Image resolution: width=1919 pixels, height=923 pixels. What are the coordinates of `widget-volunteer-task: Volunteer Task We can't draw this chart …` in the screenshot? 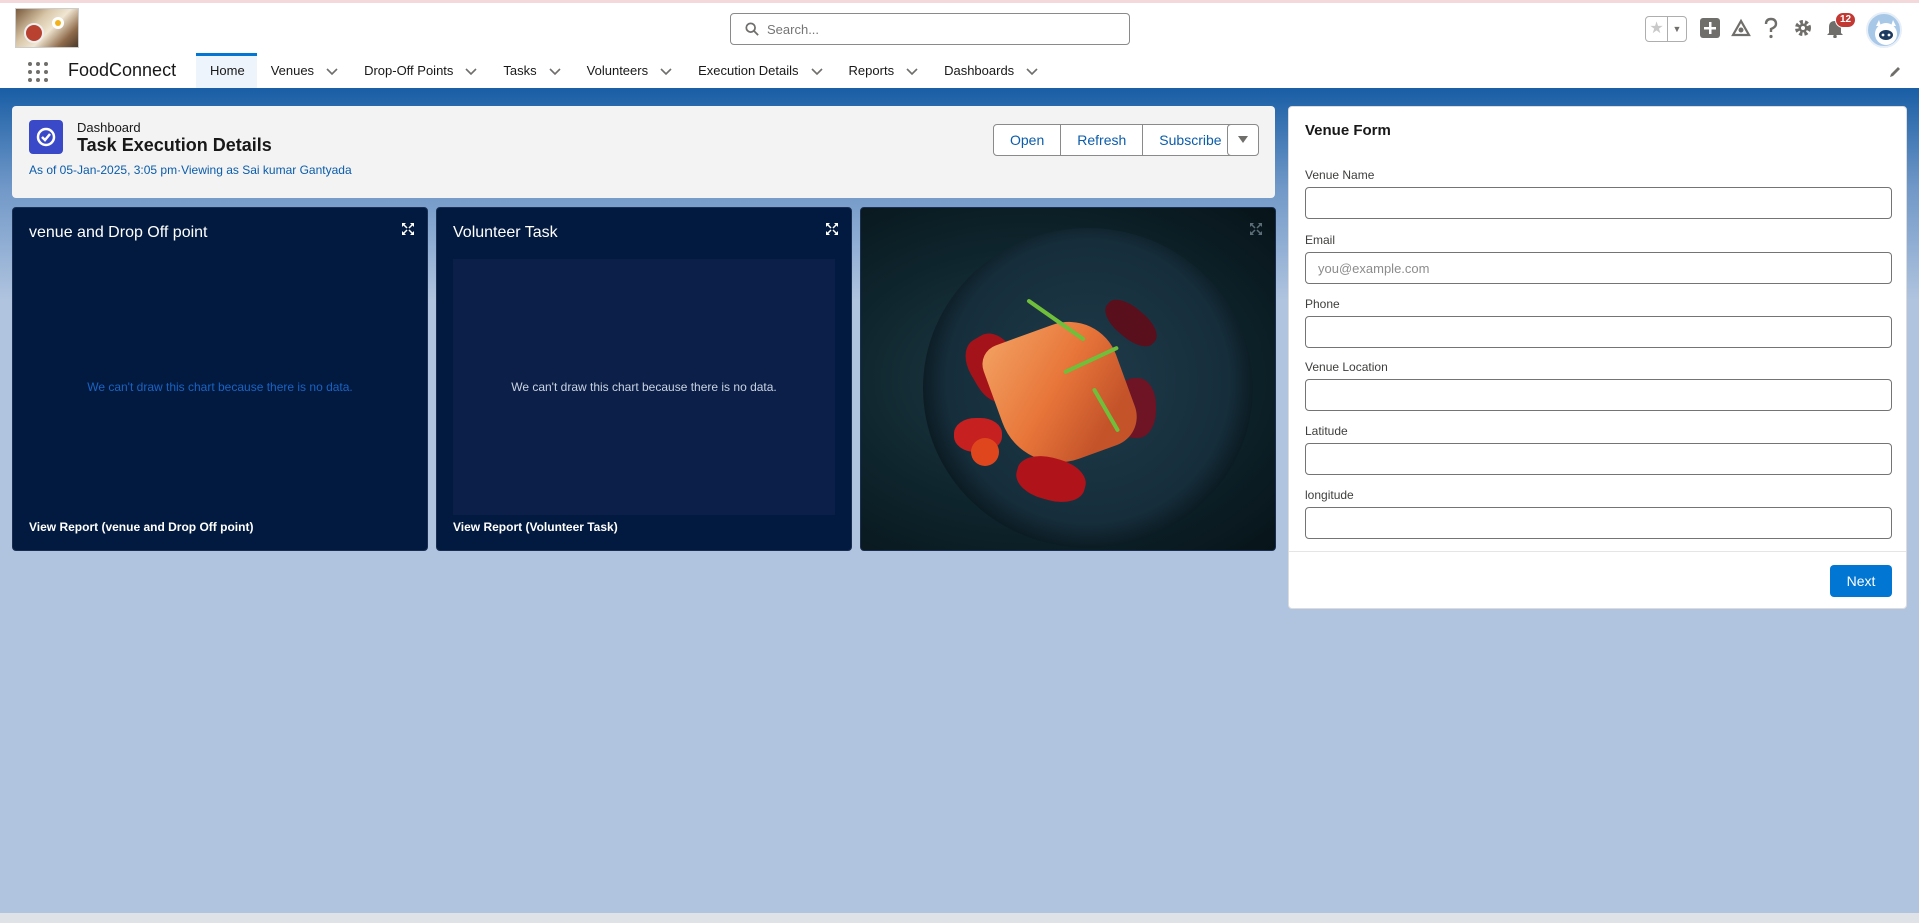 It's located at (644, 379).